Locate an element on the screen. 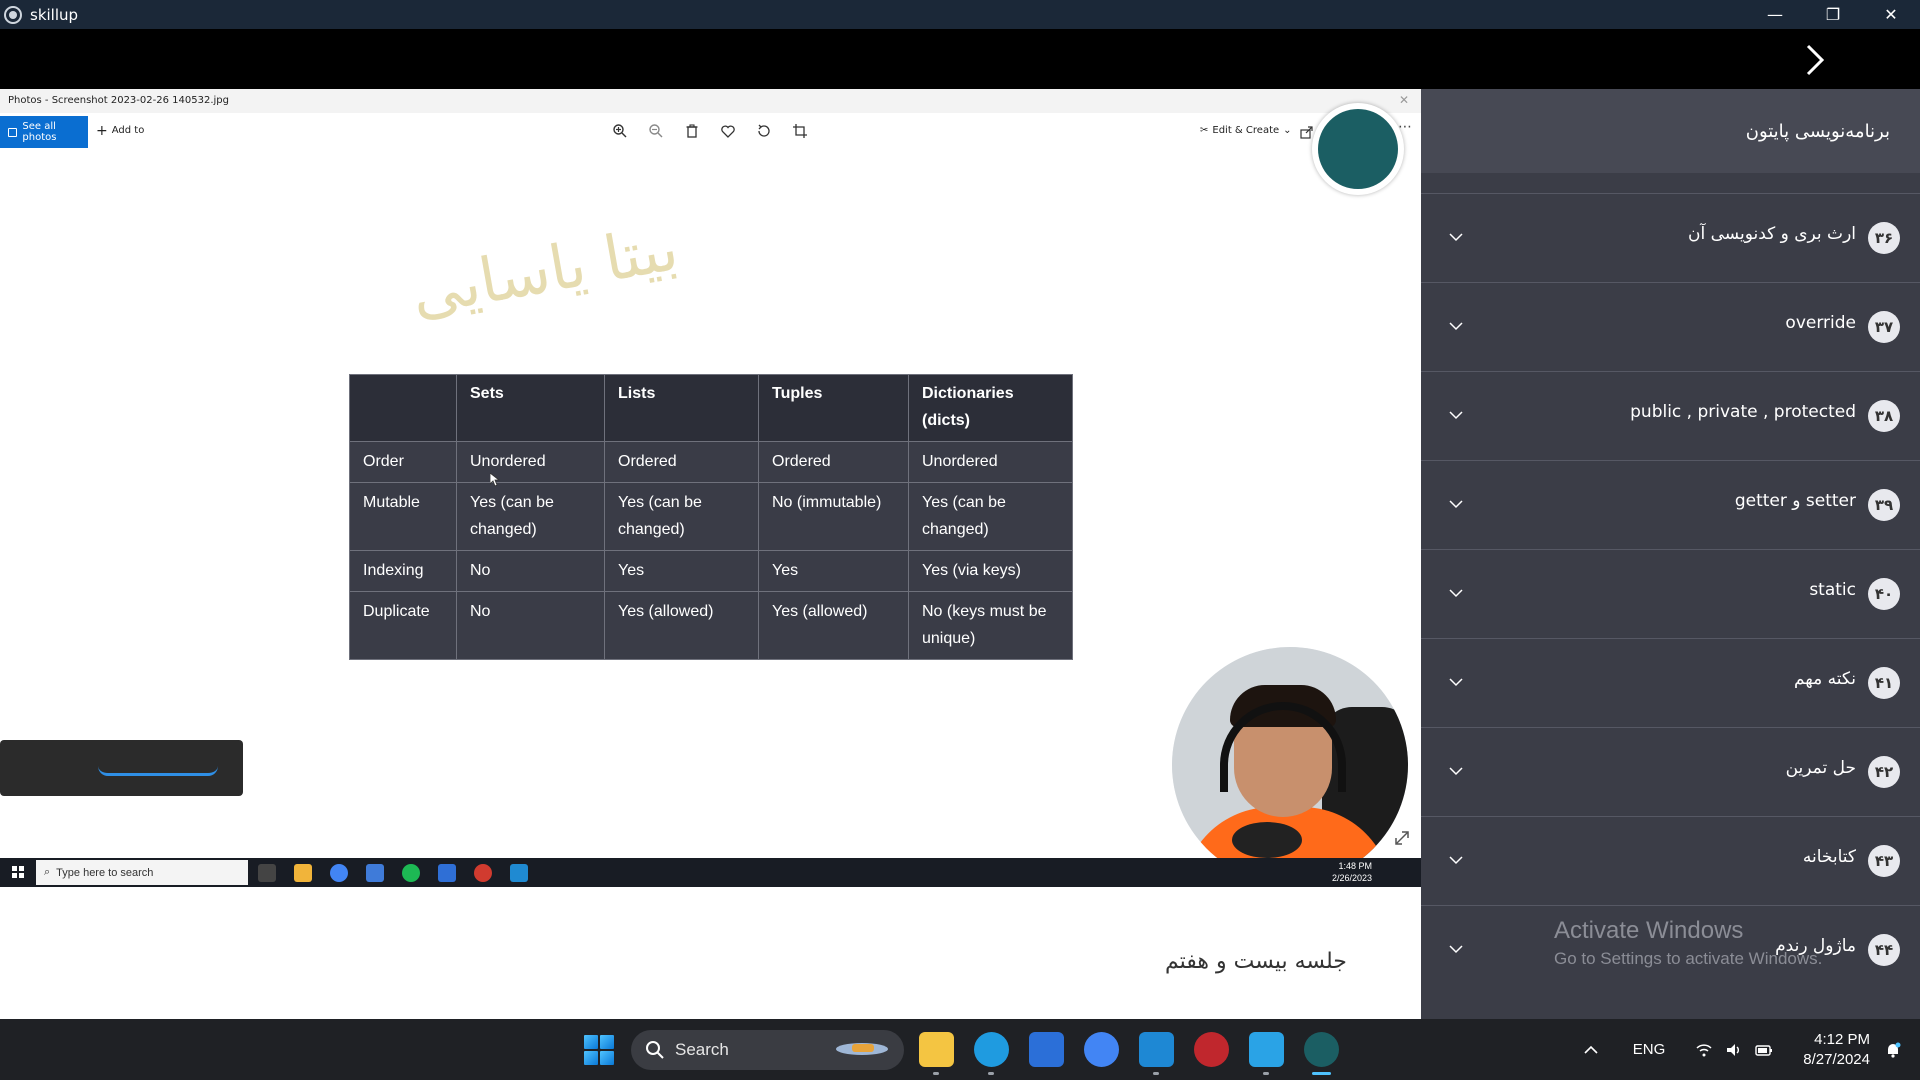  start-button is located at coordinates (599, 1050).